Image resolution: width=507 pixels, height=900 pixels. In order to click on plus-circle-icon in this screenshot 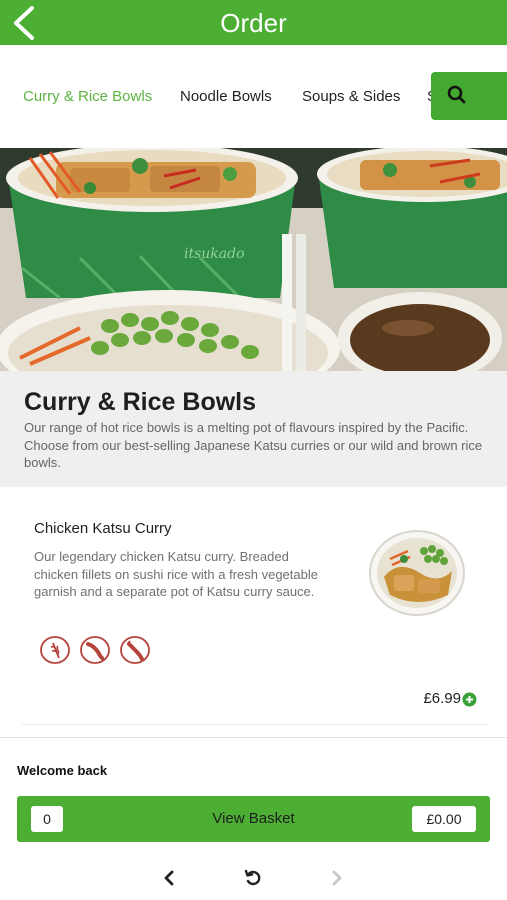, I will do `click(469, 699)`.